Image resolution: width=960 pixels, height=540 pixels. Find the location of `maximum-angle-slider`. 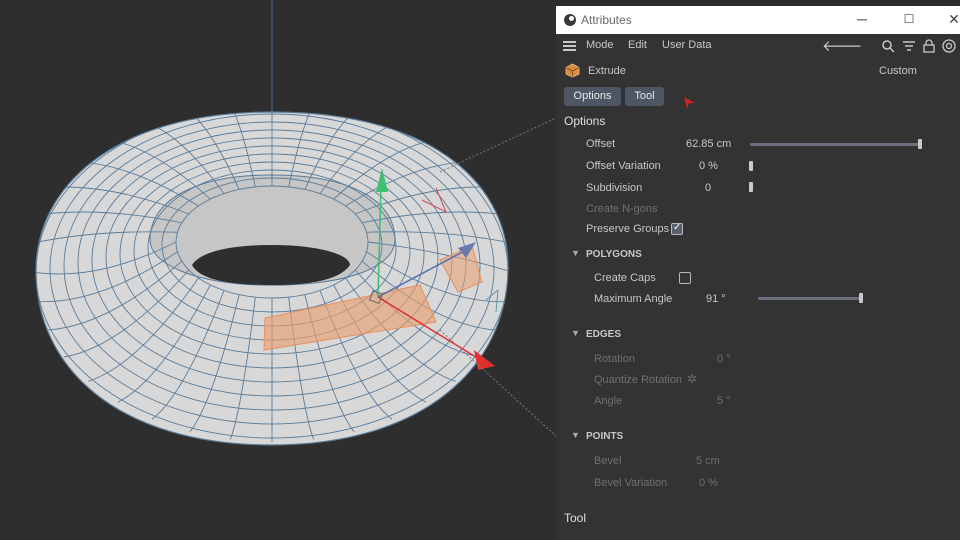

maximum-angle-slider is located at coordinates (809, 298).